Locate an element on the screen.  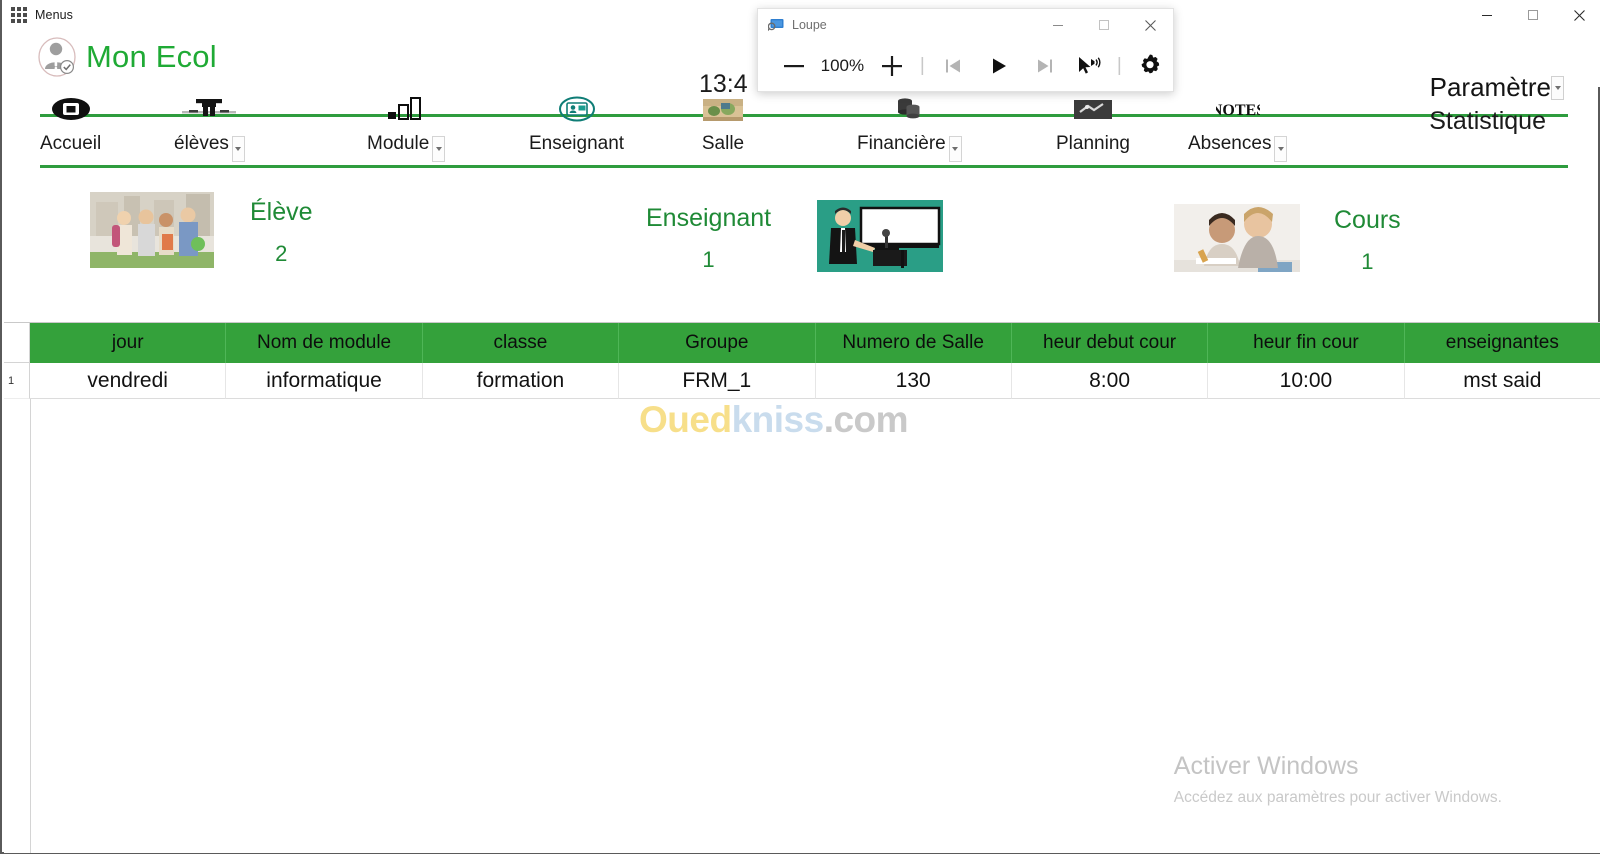
magnifier-window: Loupe 100% | | is located at coordinates (965, 50).